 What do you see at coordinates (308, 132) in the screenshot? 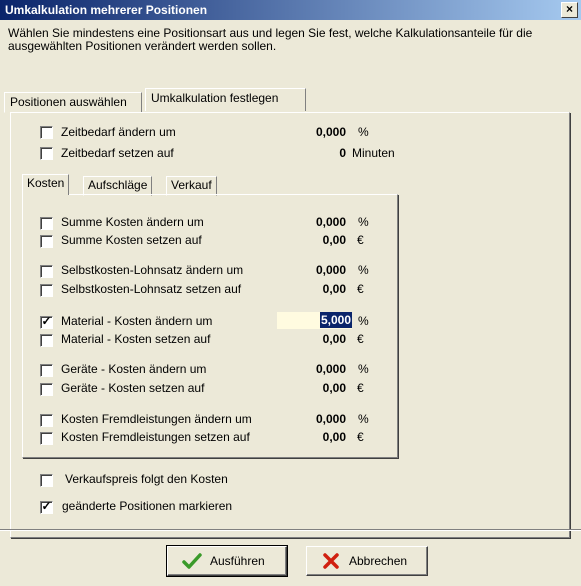
I see `zeitbedarf-aendern-value: 0,000` at bounding box center [308, 132].